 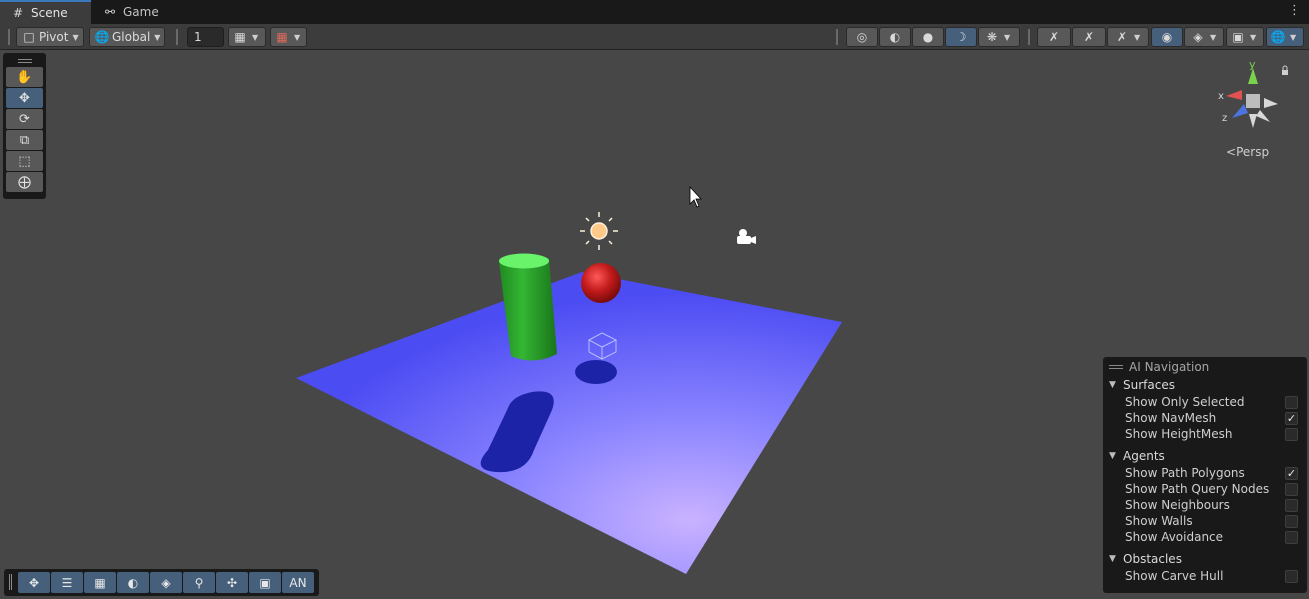 I want to click on effects-dropdown: ✗ ▼, so click(x=1128, y=37).